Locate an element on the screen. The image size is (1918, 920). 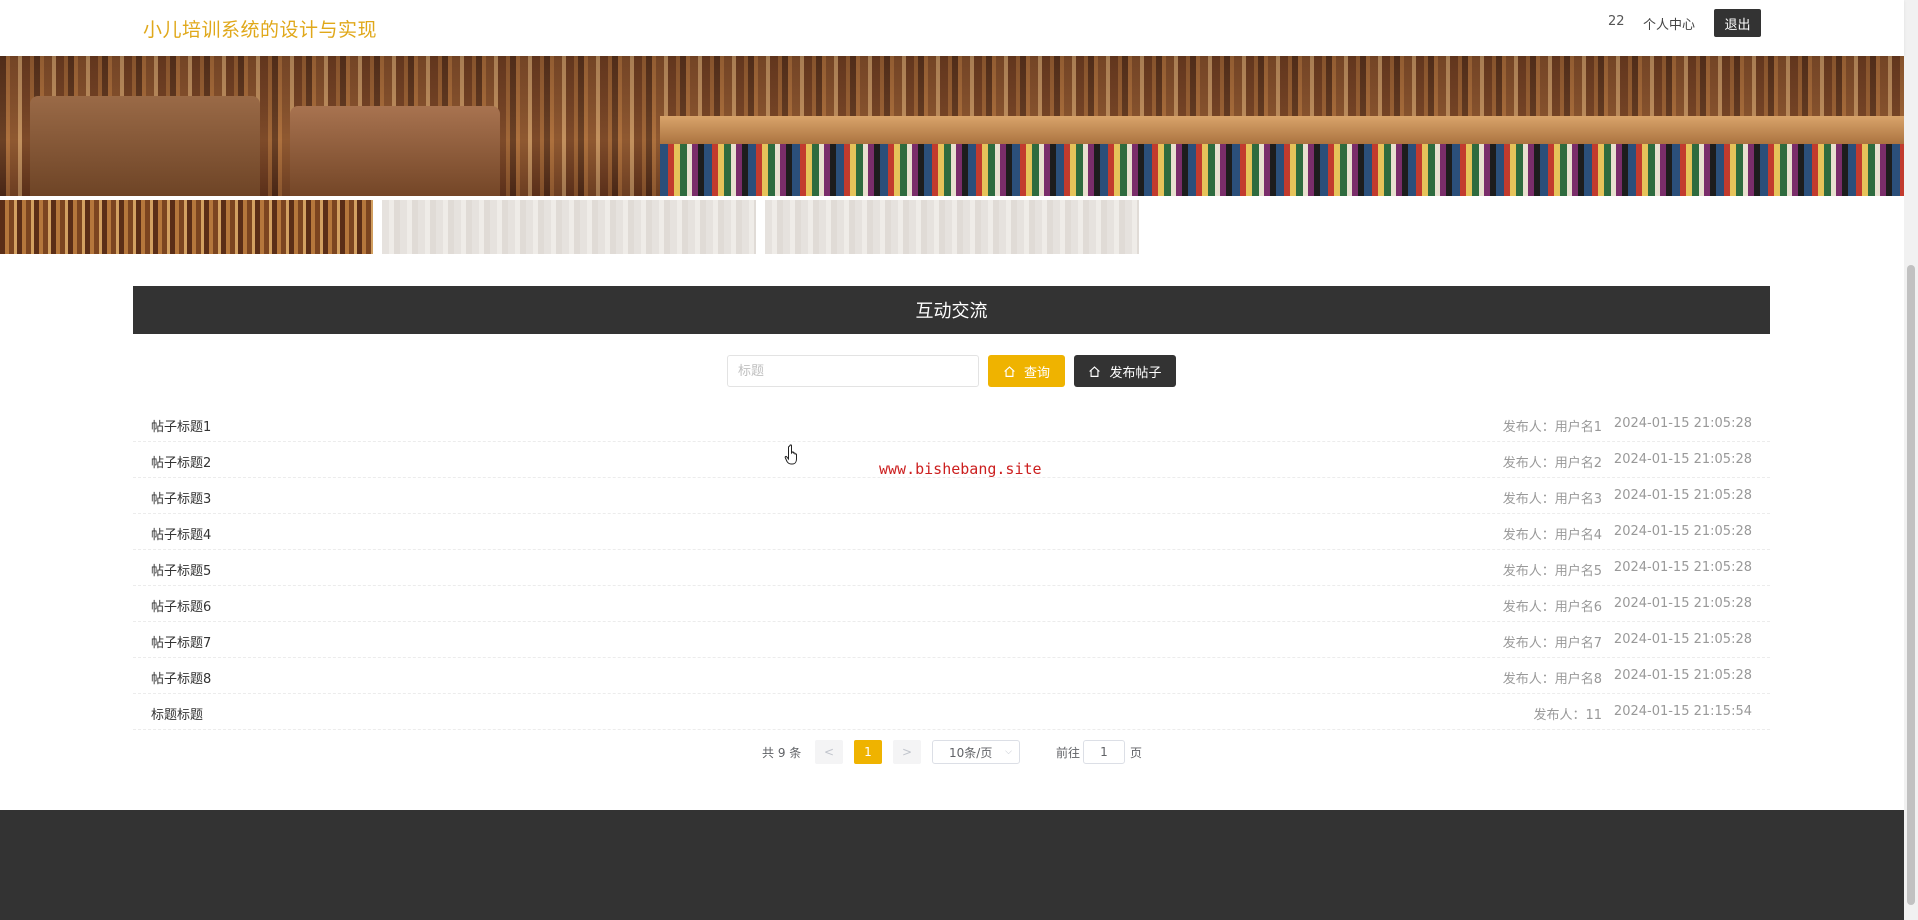
post-title: 帖子标题4 is located at coordinates (181, 533).